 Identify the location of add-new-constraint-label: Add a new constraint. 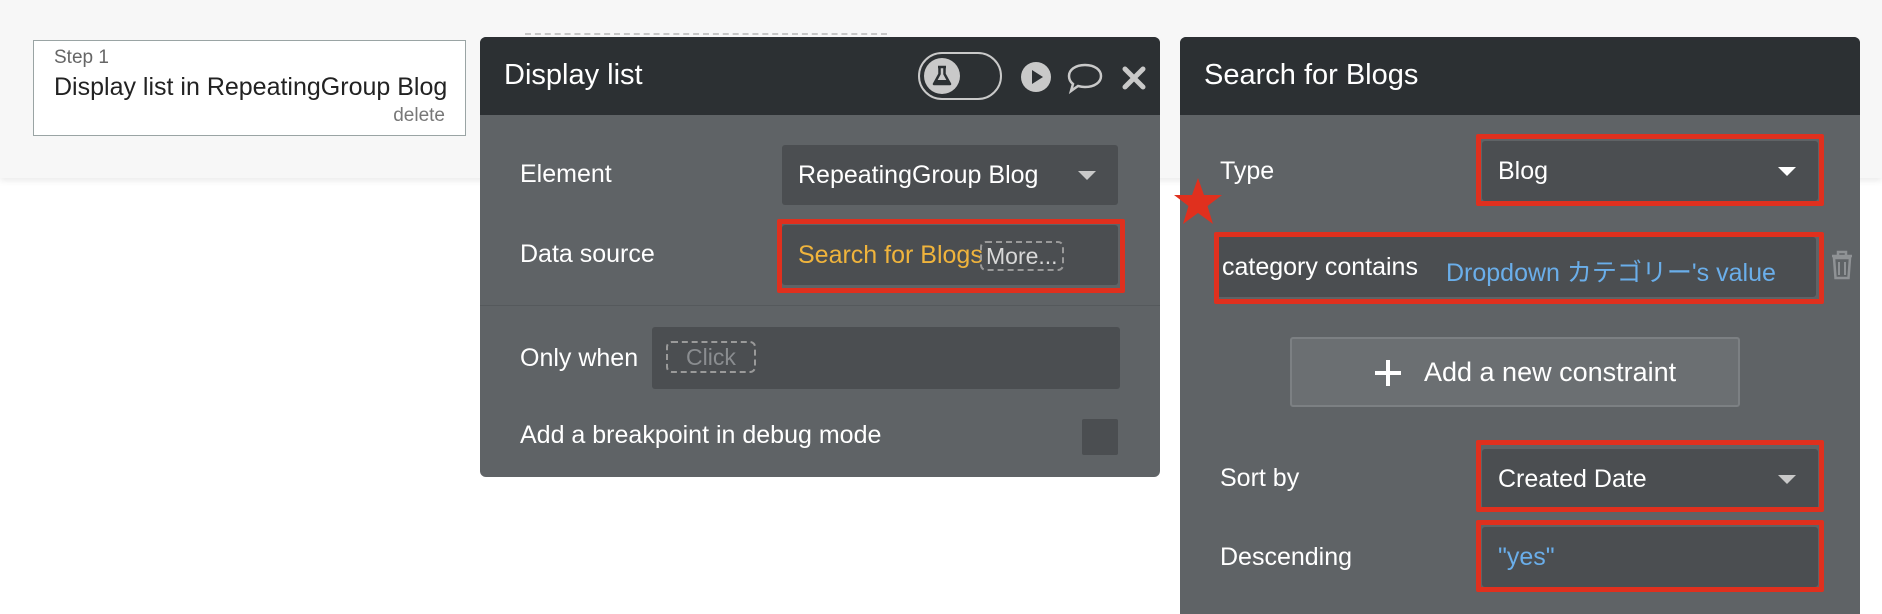
(1550, 372).